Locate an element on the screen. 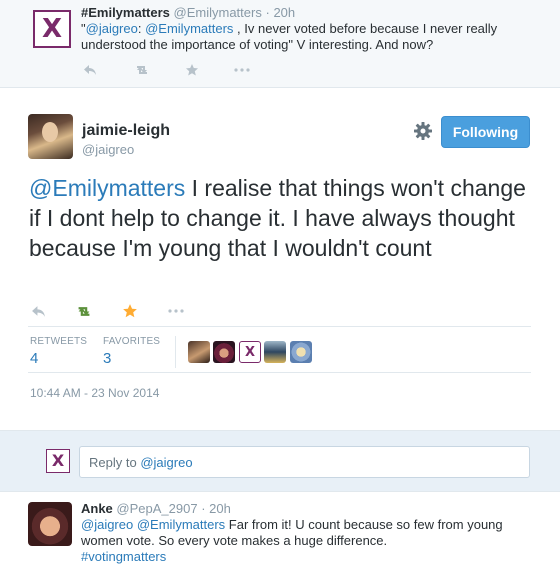 This screenshot has height=576, width=560. following-button: Following is located at coordinates (485, 132).